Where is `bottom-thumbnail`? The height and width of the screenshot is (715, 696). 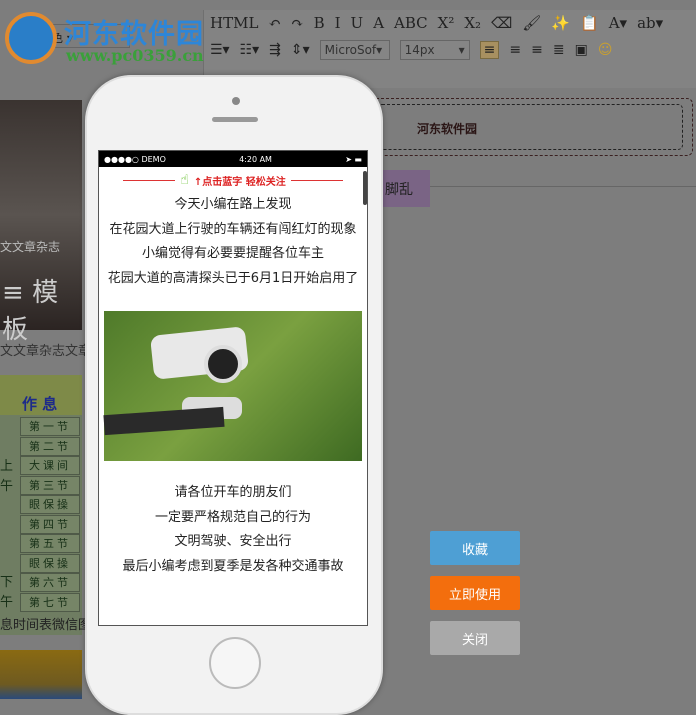 bottom-thumbnail is located at coordinates (41, 674).